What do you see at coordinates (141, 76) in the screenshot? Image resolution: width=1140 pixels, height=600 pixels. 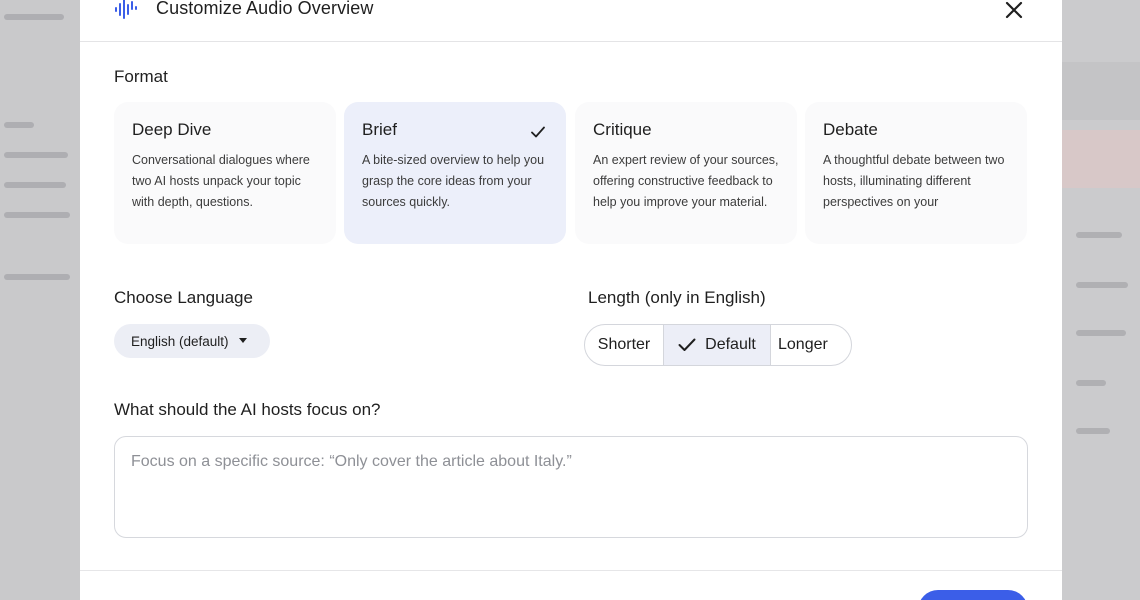 I see `format-label: Format` at bounding box center [141, 76].